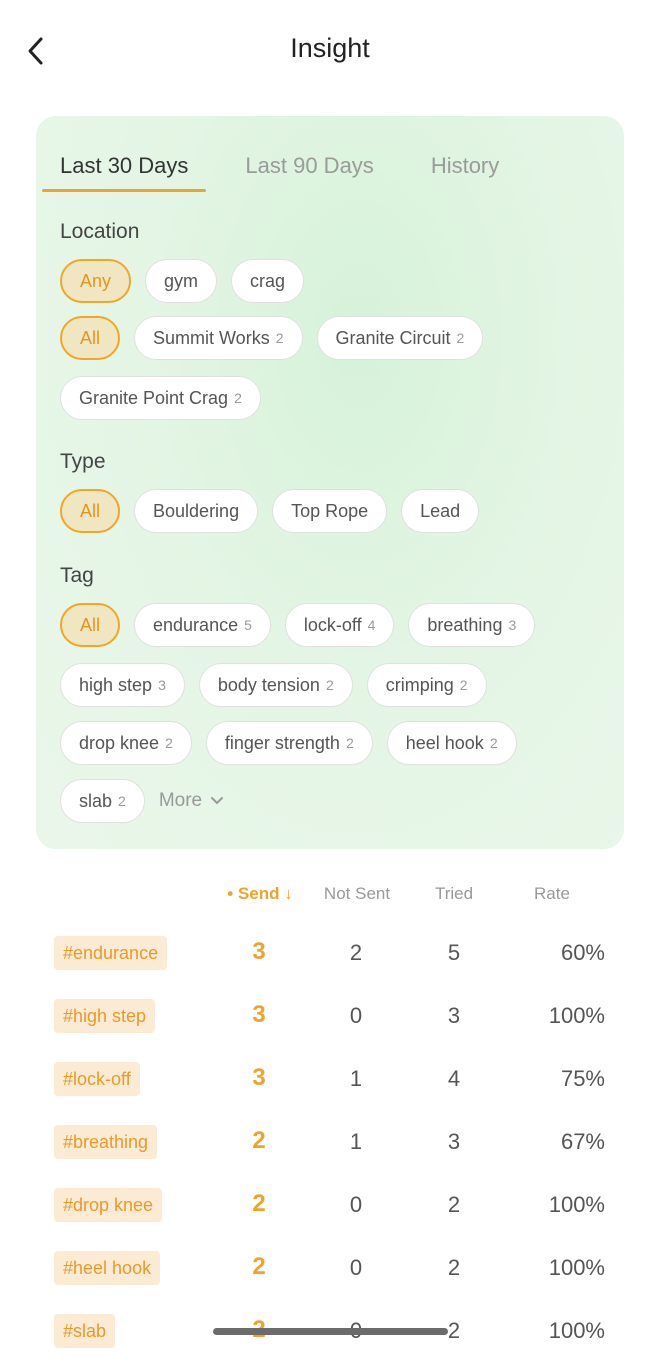 The width and height of the screenshot is (660, 1364). I want to click on header: Insight, so click(330, 50).